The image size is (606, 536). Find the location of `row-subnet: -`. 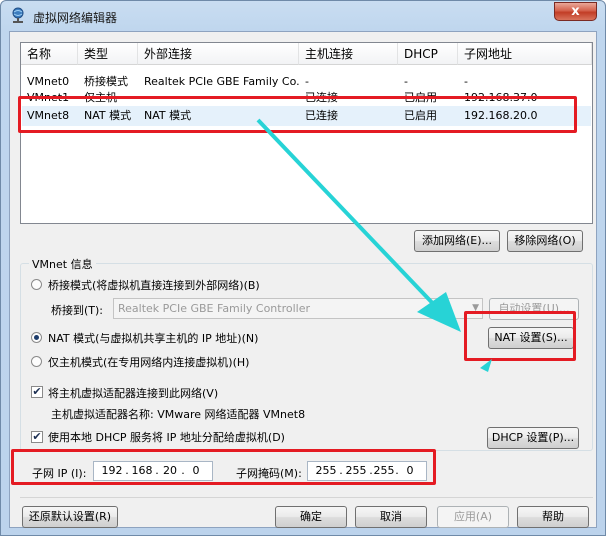

row-subnet: - is located at coordinates (466, 81).